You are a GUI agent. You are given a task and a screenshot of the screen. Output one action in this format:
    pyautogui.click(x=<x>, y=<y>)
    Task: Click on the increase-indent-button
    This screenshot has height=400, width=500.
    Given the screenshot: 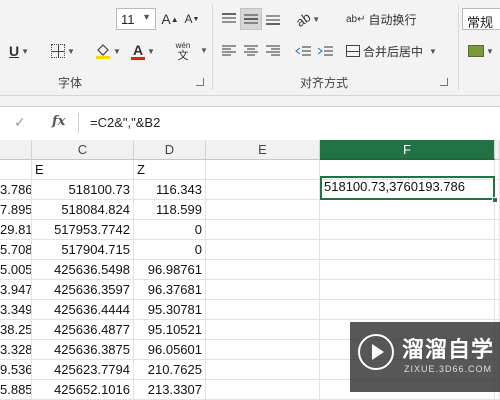 What is the action you would take?
    pyautogui.click(x=325, y=51)
    